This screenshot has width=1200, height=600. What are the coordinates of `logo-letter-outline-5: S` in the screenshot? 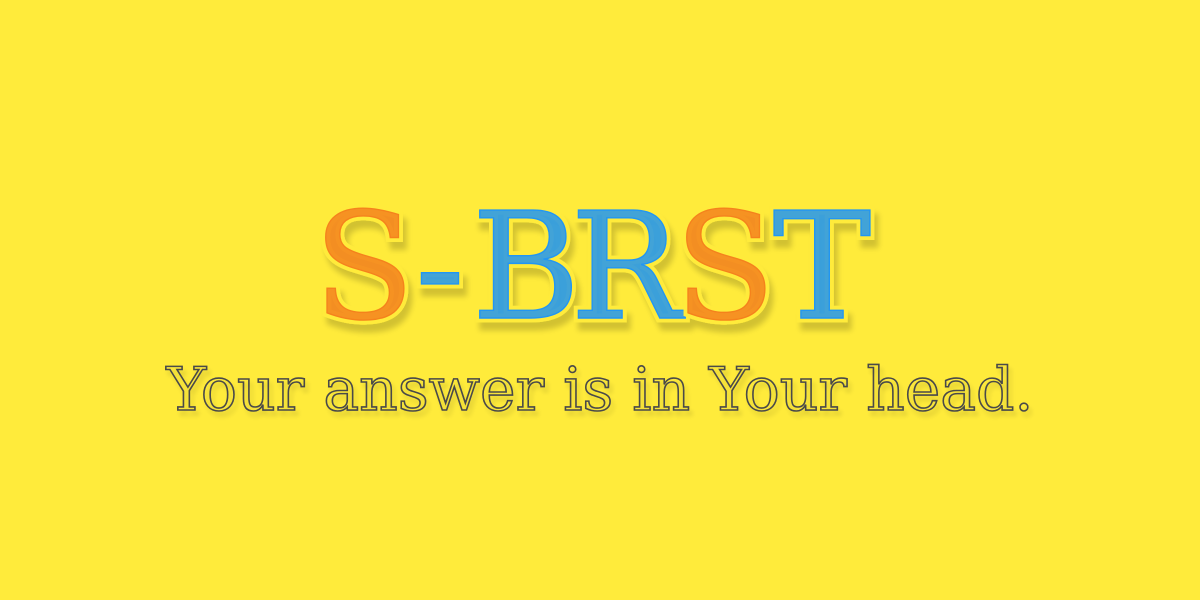 It's located at (724, 265).